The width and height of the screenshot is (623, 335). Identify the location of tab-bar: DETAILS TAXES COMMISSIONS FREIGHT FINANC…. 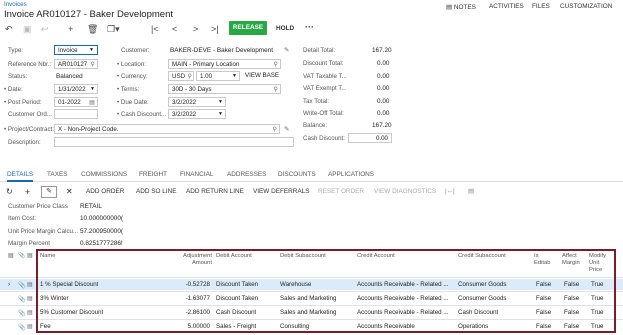
(311, 175).